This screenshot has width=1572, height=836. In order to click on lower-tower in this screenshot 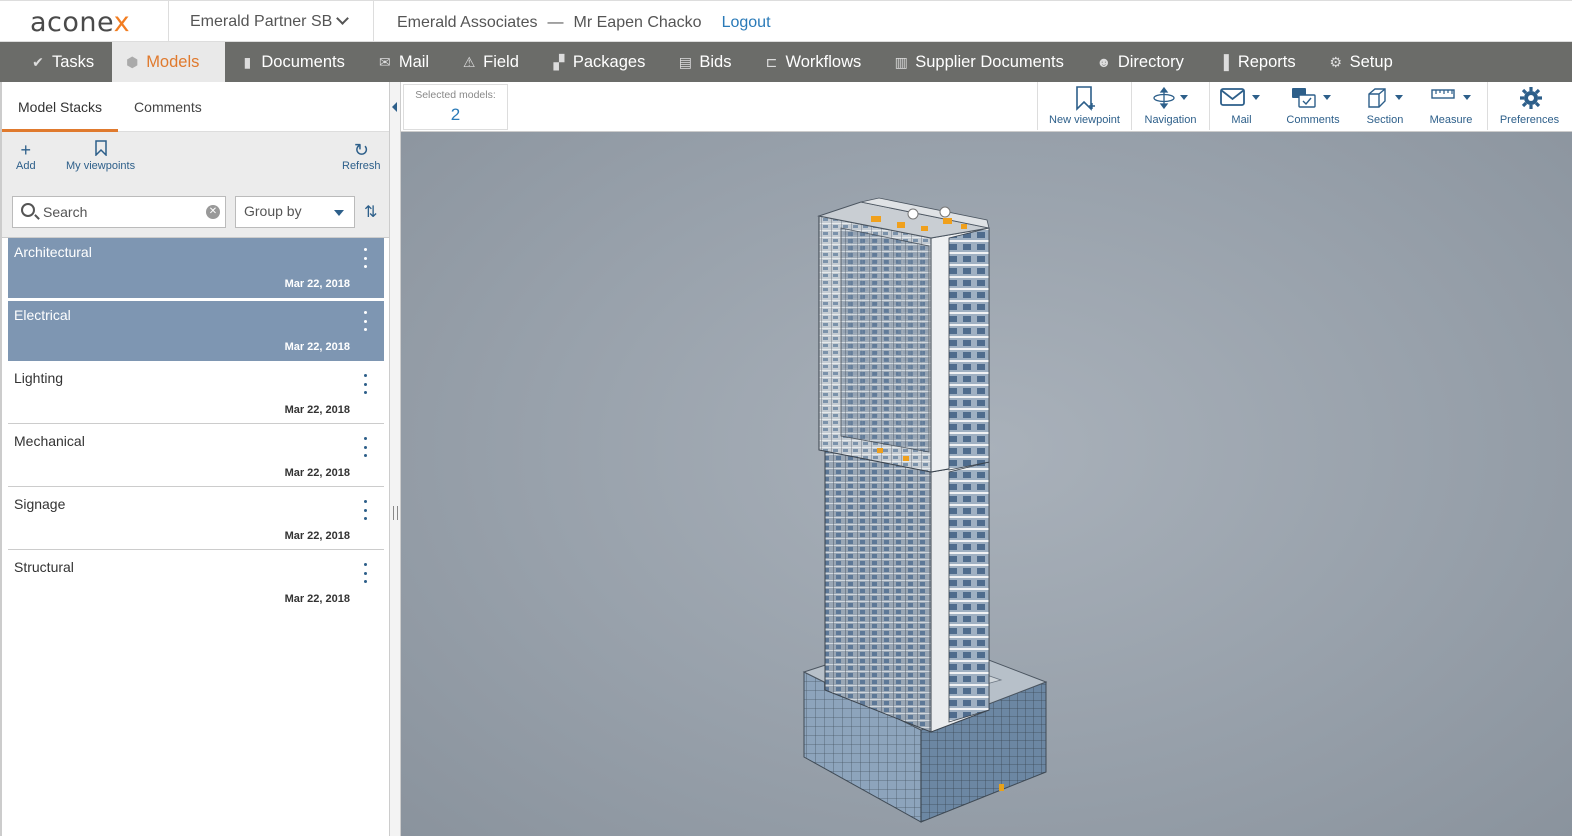, I will do `click(907, 588)`.